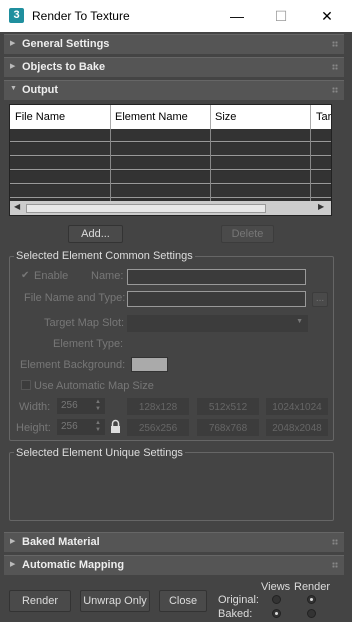 This screenshot has width=352, height=622. What do you see at coordinates (171, 486) in the screenshot?
I see `unique-settings-group` at bounding box center [171, 486].